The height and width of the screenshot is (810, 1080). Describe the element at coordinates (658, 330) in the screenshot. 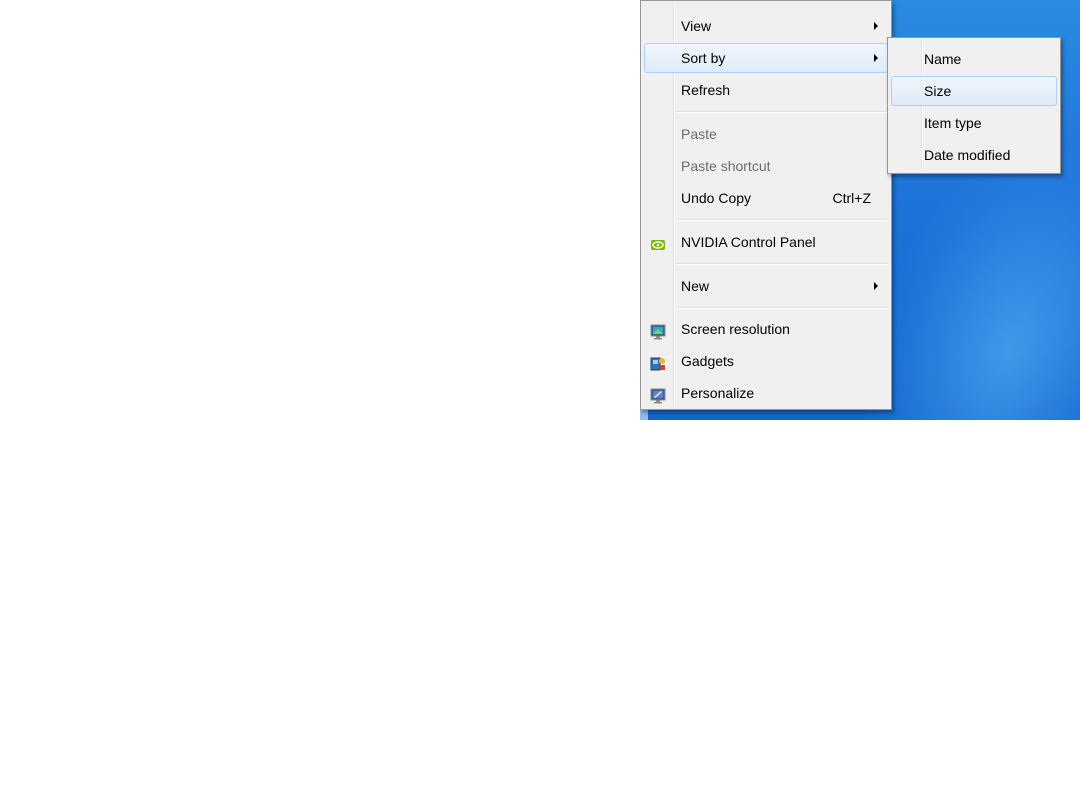

I see `screen-resolution-icon` at that location.